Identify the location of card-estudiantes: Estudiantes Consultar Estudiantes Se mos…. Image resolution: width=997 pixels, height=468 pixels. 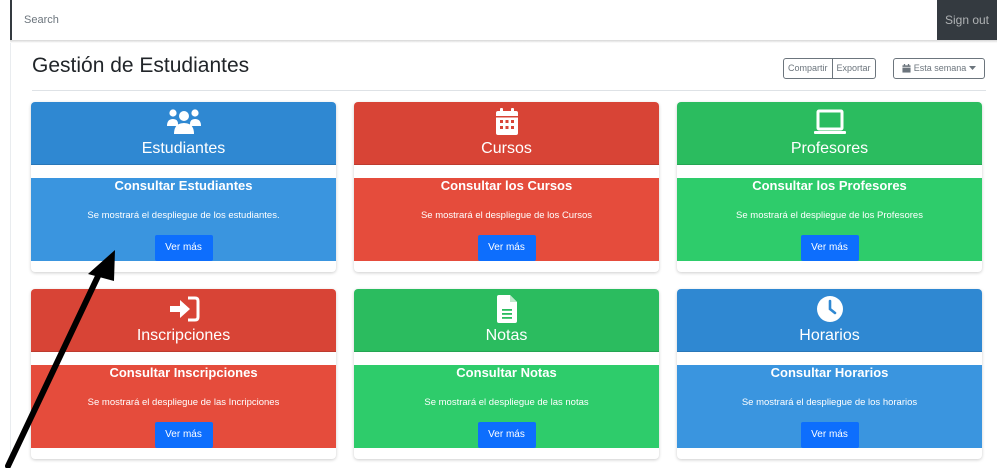
(183, 187).